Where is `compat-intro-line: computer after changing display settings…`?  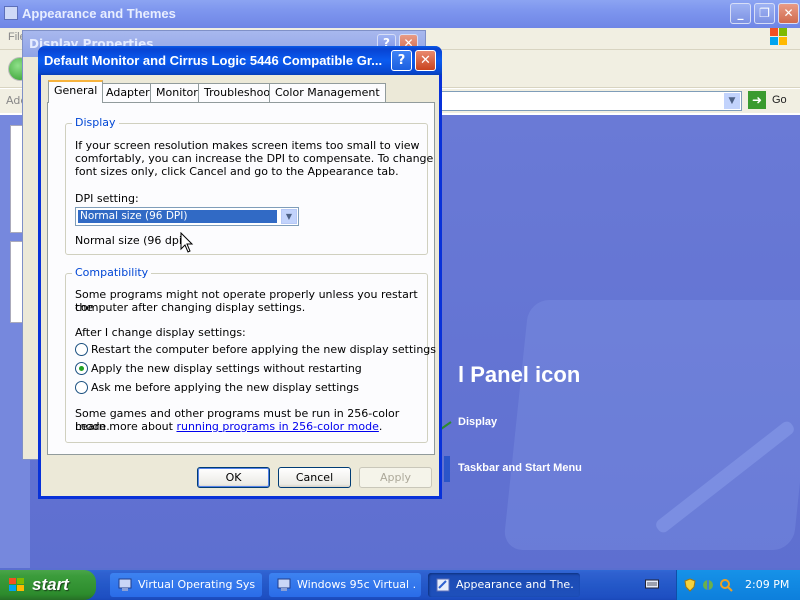 compat-intro-line: computer after changing display settings… is located at coordinates (190, 307).